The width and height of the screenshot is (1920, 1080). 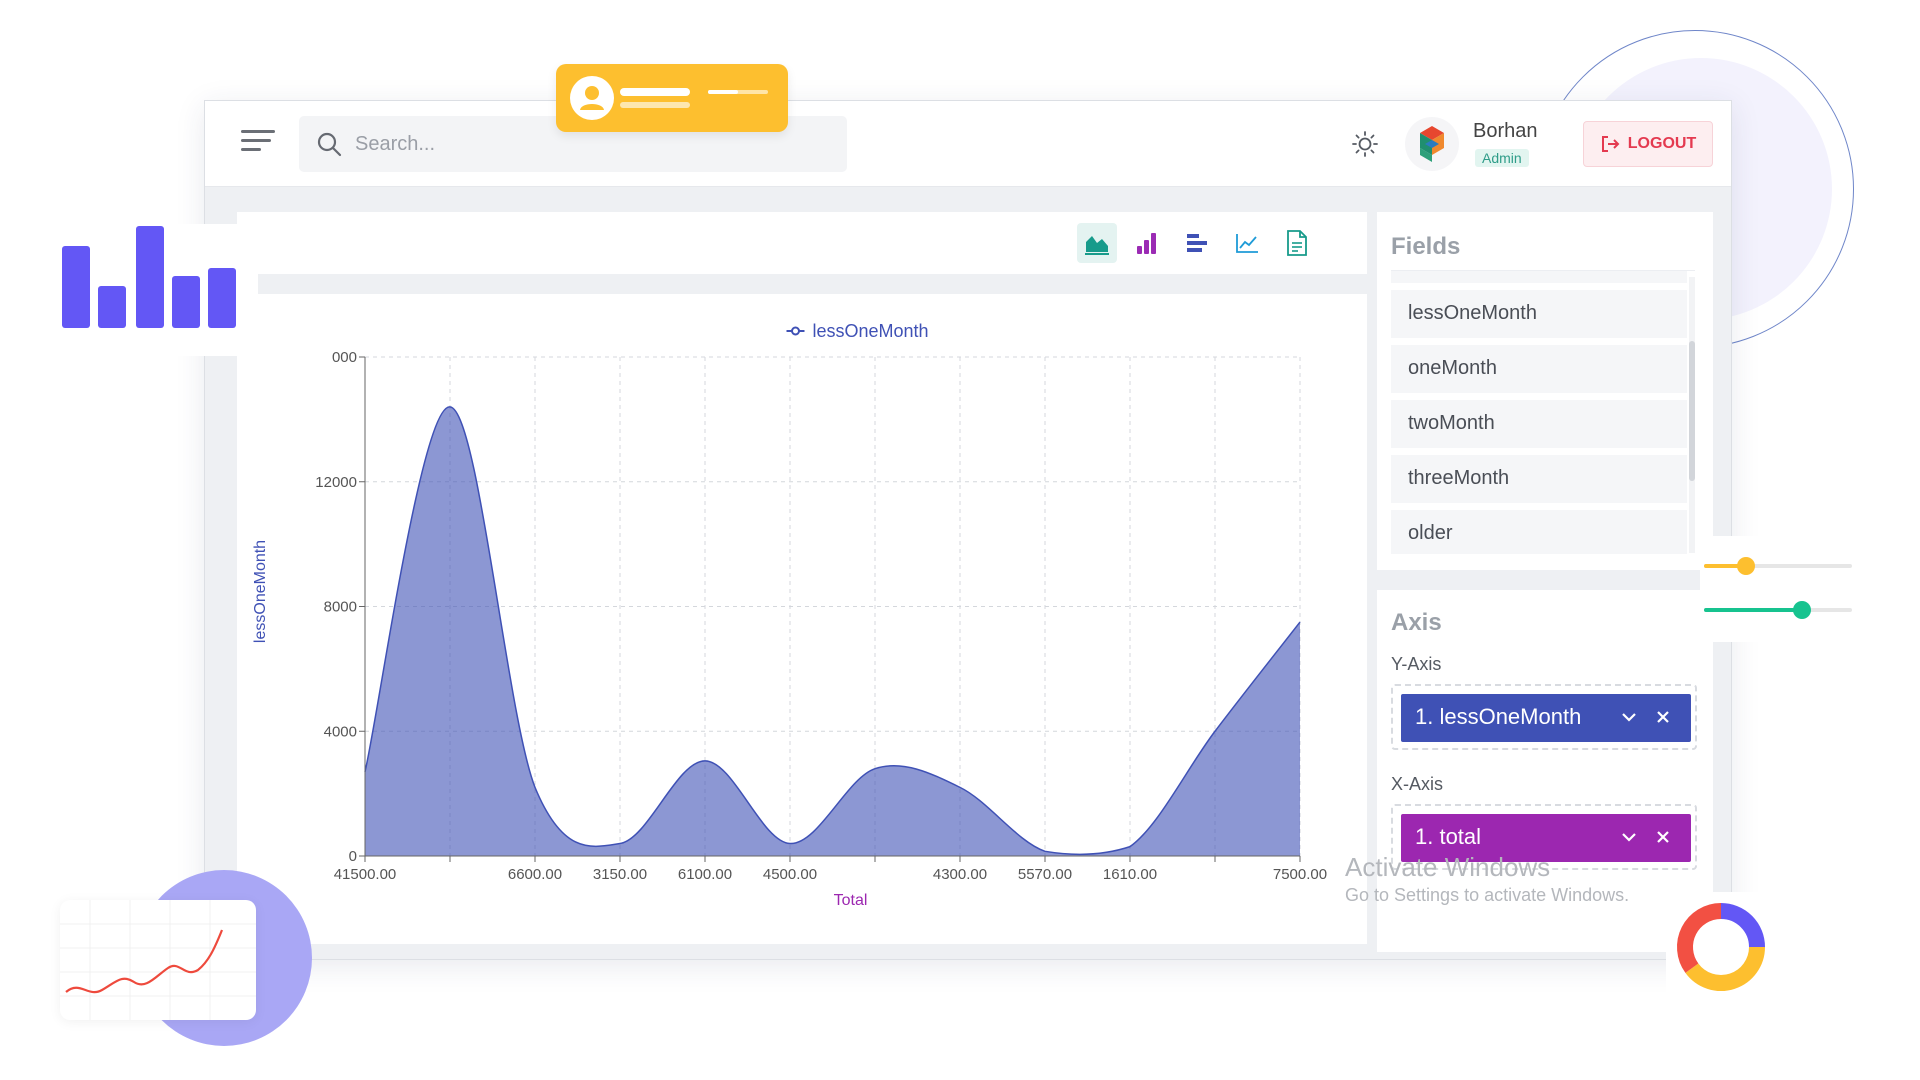 I want to click on fields-title: Fields, so click(x=1426, y=246).